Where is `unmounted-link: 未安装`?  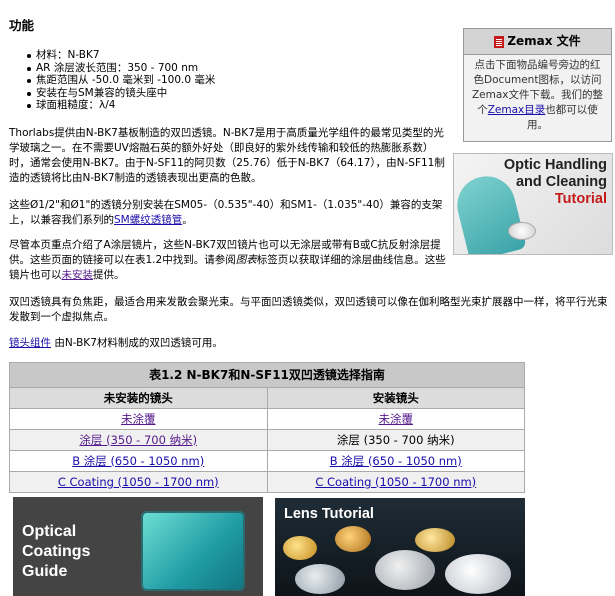
unmounted-link: 未安装 is located at coordinates (78, 275).